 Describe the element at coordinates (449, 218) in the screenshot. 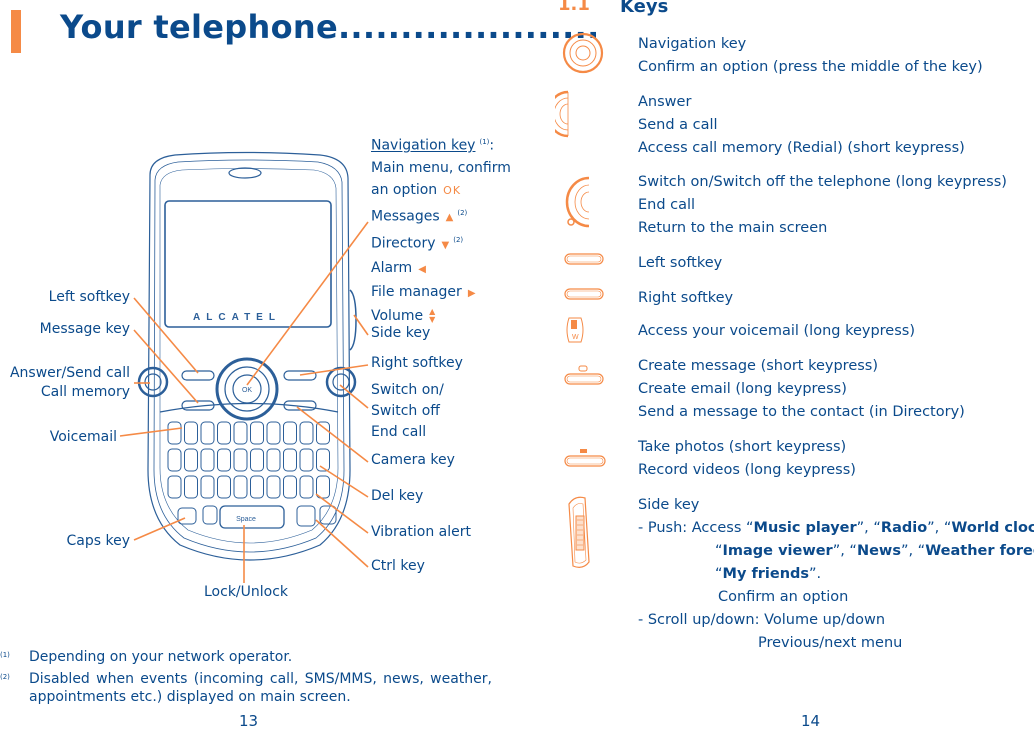

I see `arrow-up-icon: ▲` at that location.